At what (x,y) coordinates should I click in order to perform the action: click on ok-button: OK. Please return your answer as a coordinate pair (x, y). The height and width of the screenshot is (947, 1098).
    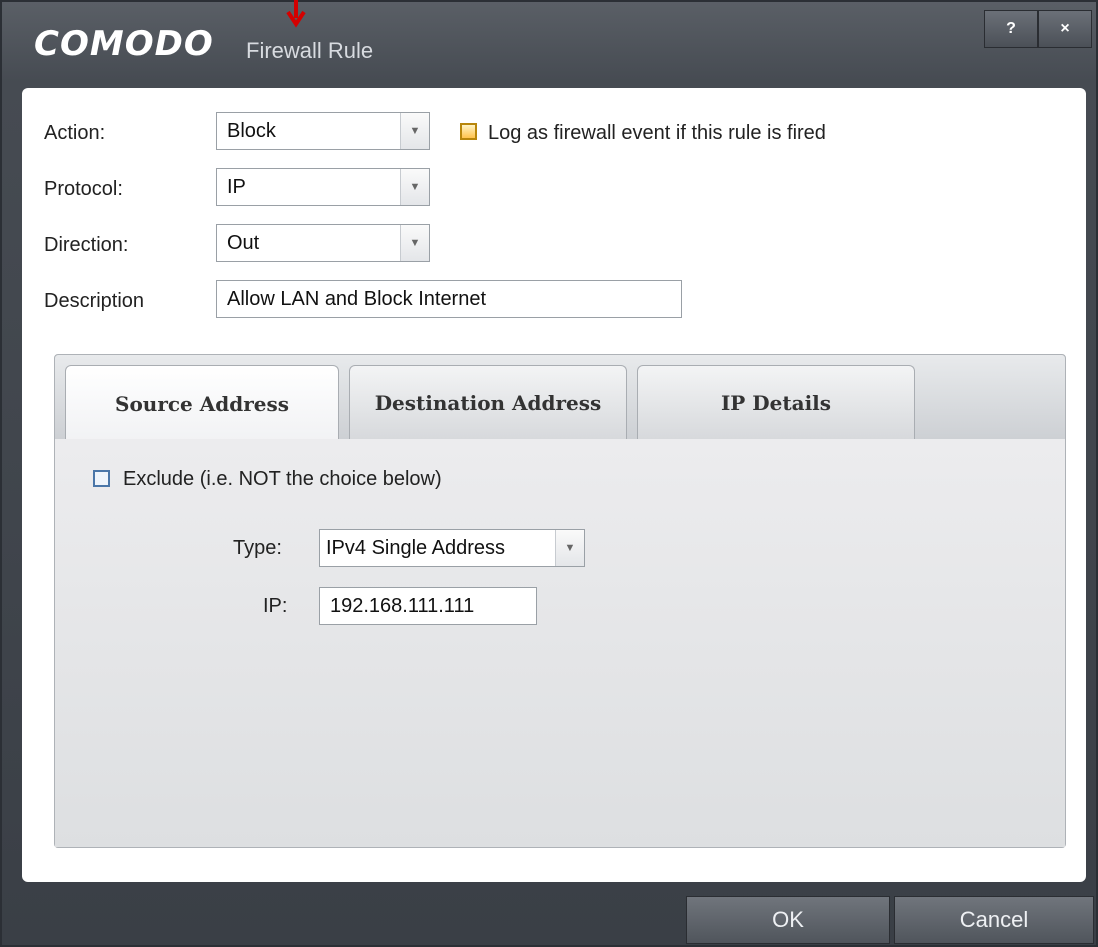
    Looking at the image, I should click on (788, 920).